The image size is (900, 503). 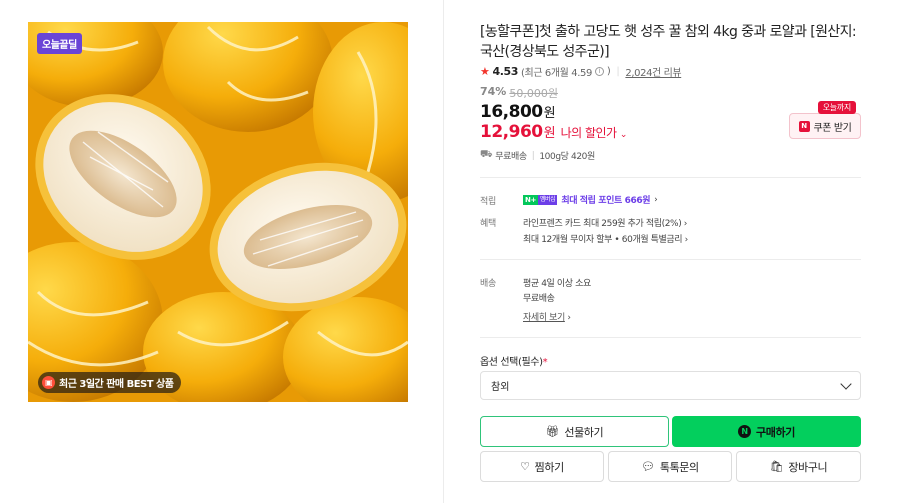 What do you see at coordinates (552, 431) in the screenshot?
I see `gift-icon: 🎁︎` at bounding box center [552, 431].